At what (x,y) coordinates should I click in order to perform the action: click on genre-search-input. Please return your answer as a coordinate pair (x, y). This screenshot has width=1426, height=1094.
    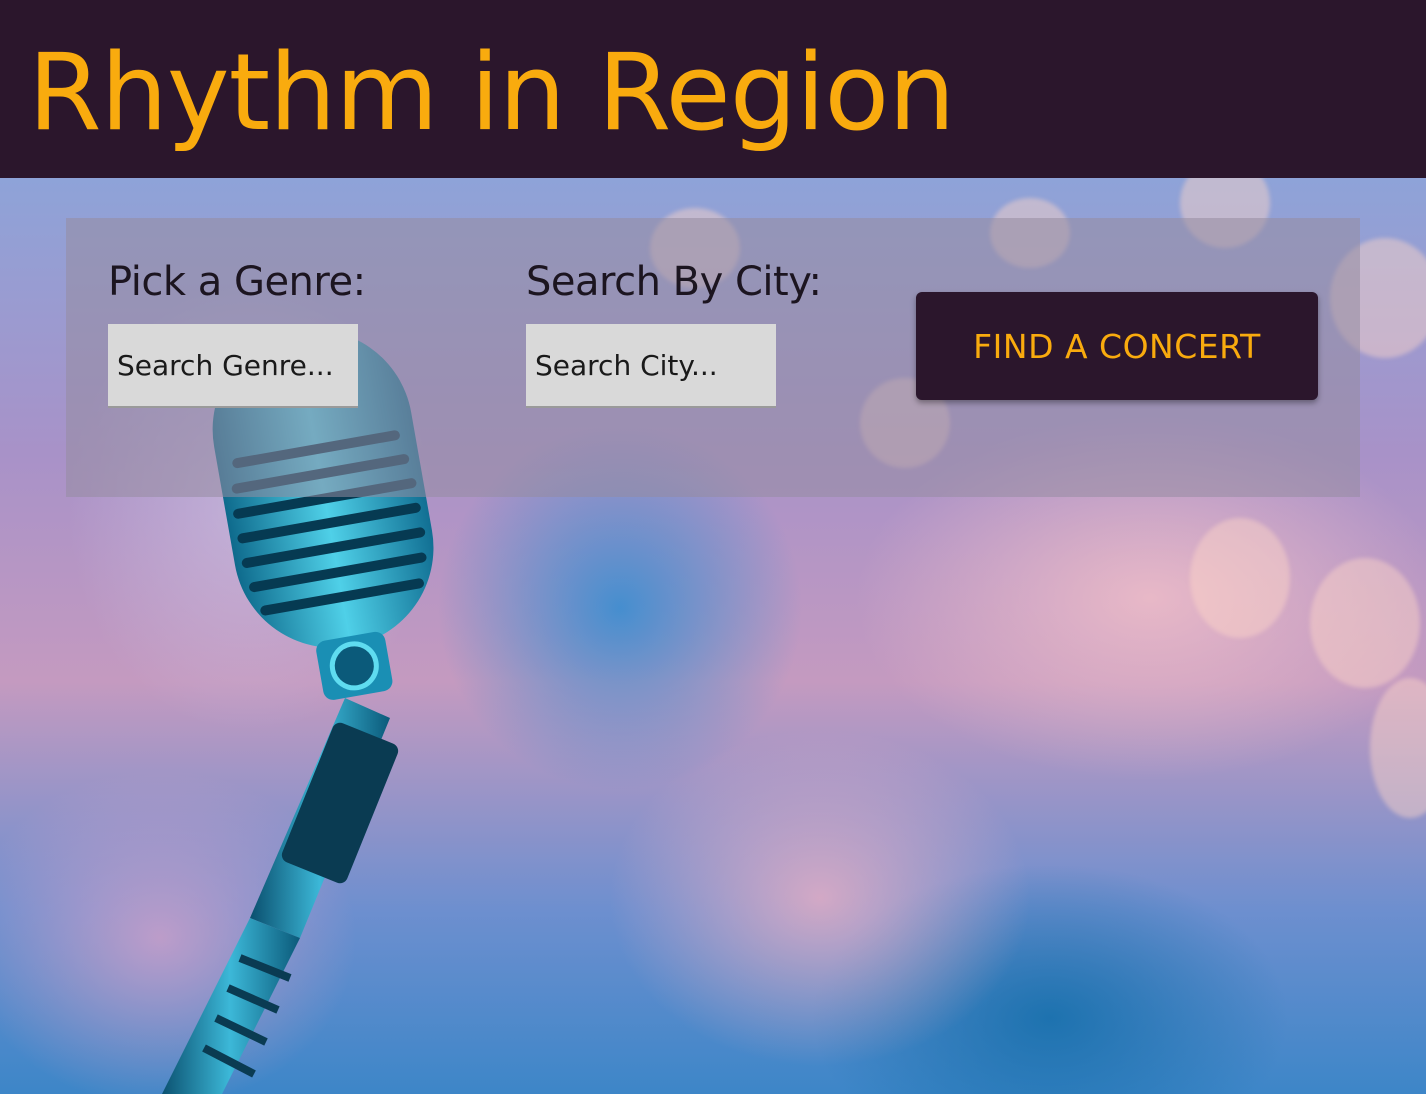
    Looking at the image, I should click on (233, 366).